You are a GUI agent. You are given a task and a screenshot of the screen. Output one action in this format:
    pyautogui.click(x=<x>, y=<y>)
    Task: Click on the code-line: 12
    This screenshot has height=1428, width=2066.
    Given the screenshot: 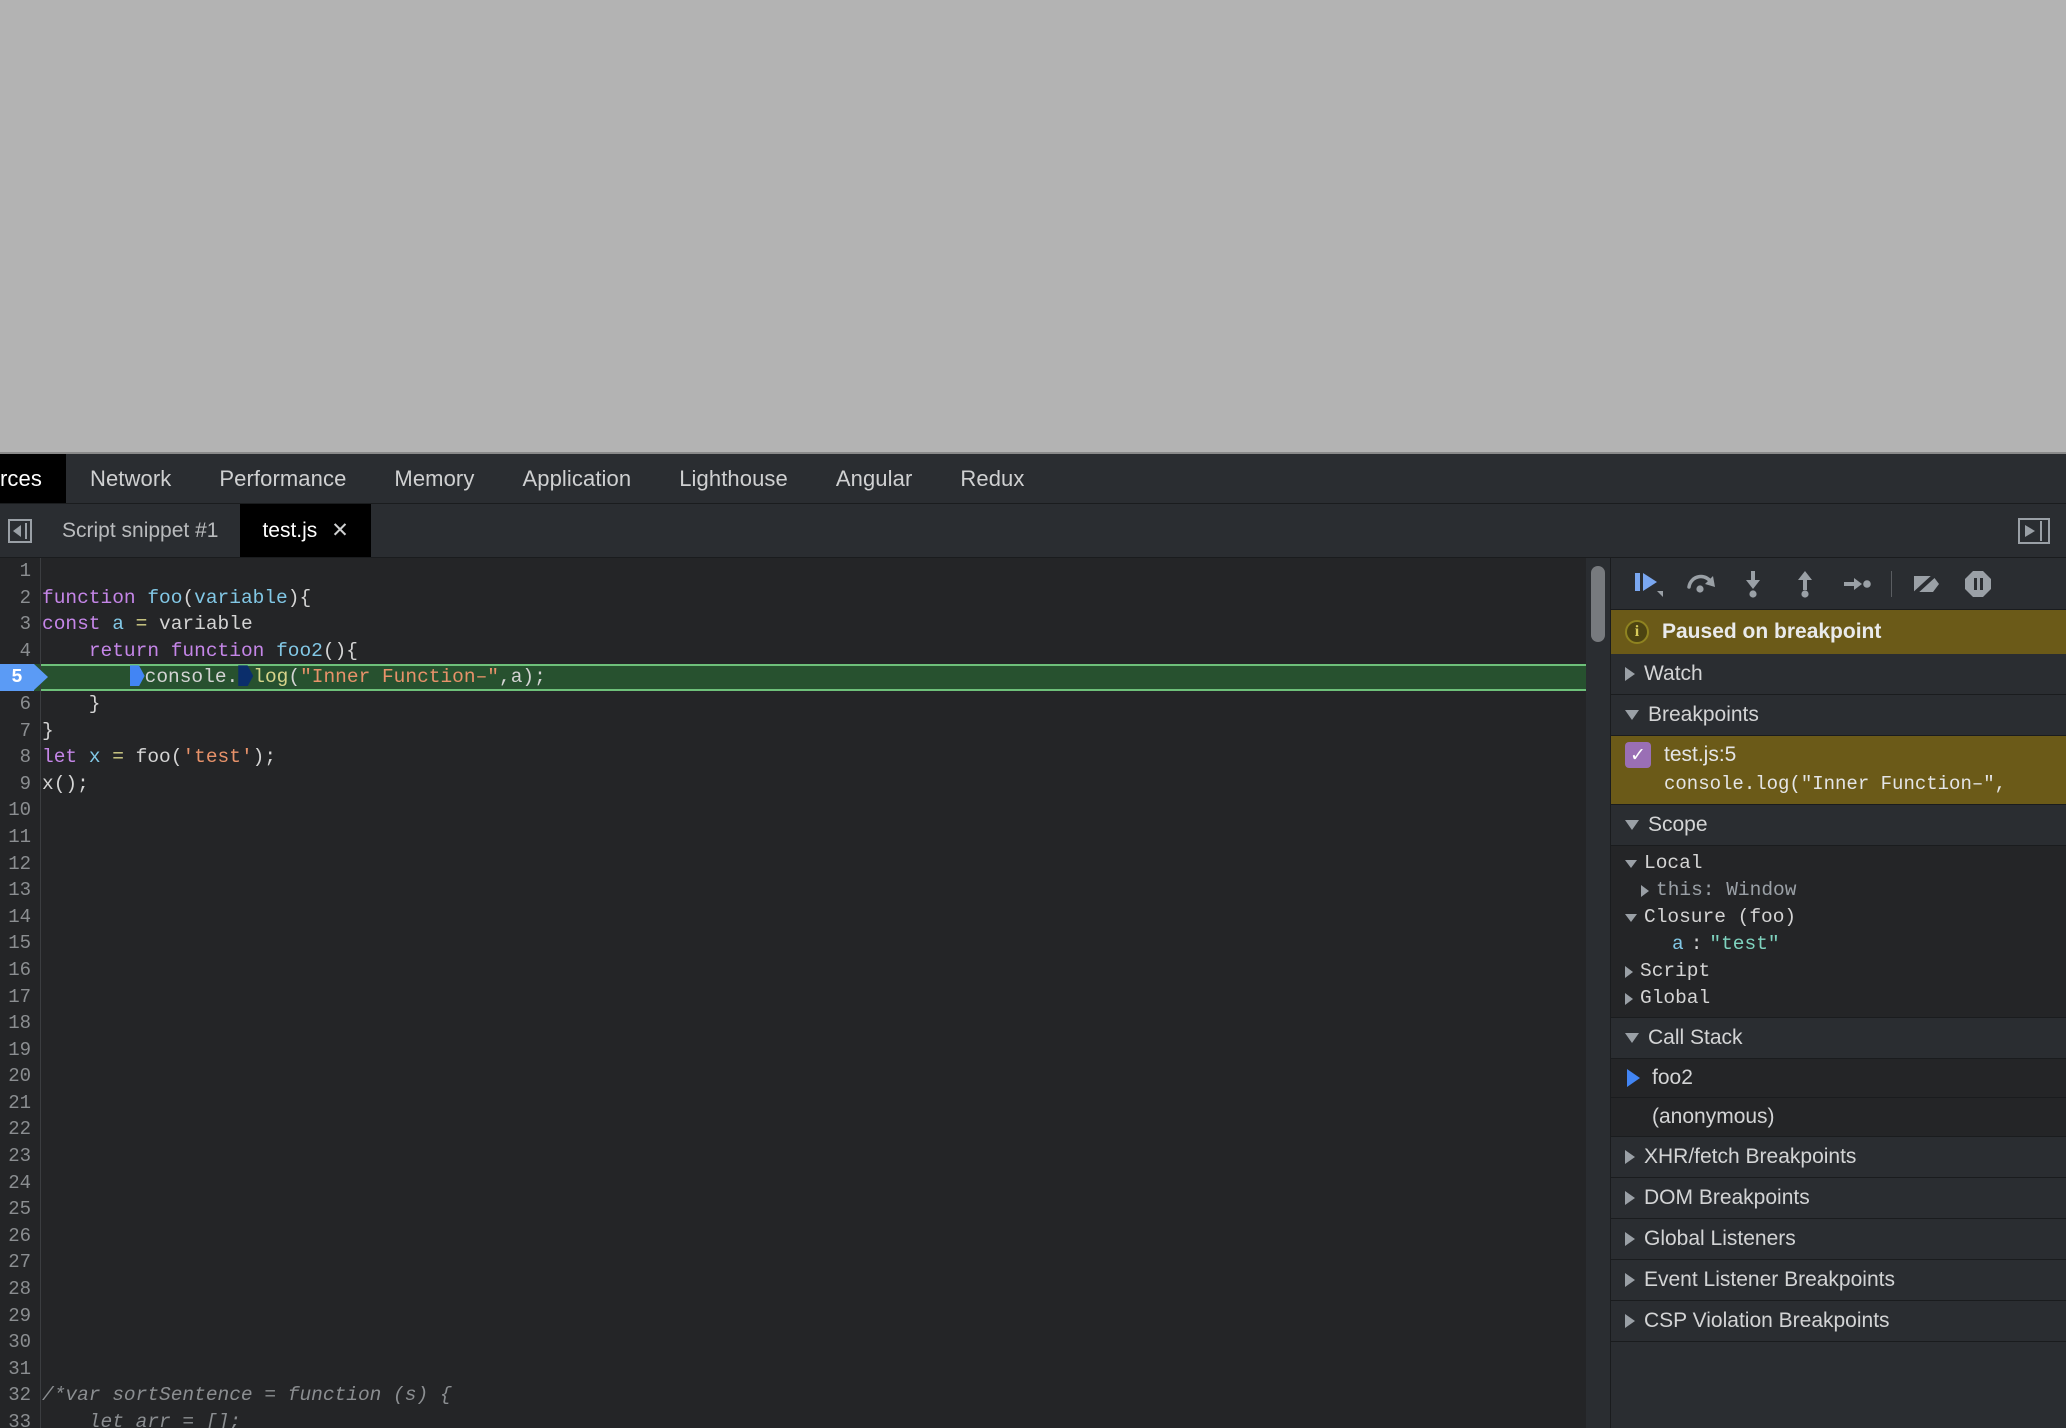 What is the action you would take?
    pyautogui.click(x=805, y=864)
    